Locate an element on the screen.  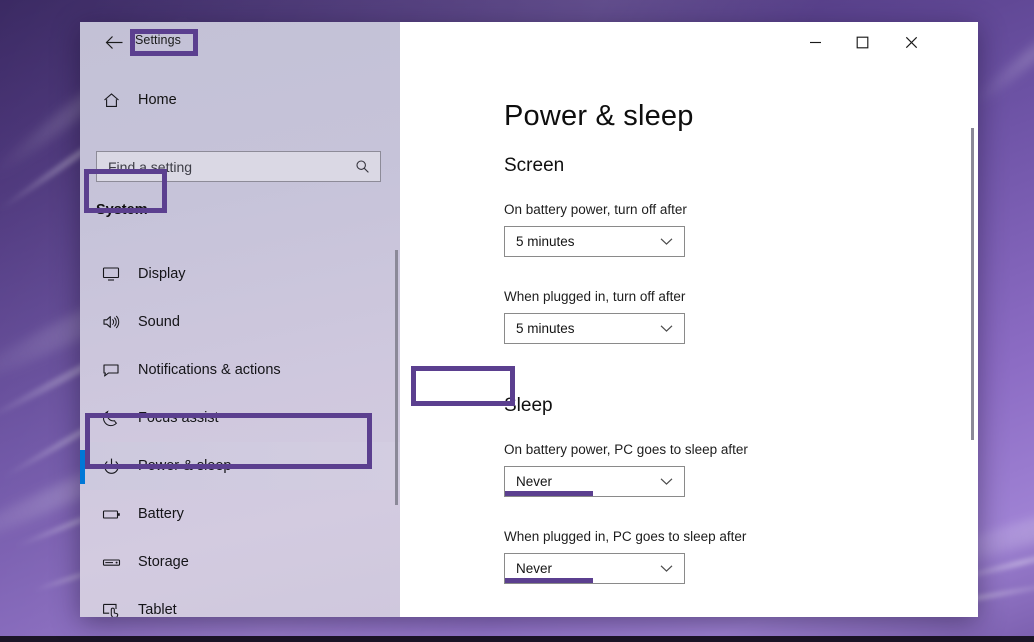
sidebar-item-power-and-sleep: Power & sleep is located at coordinates (240, 466).